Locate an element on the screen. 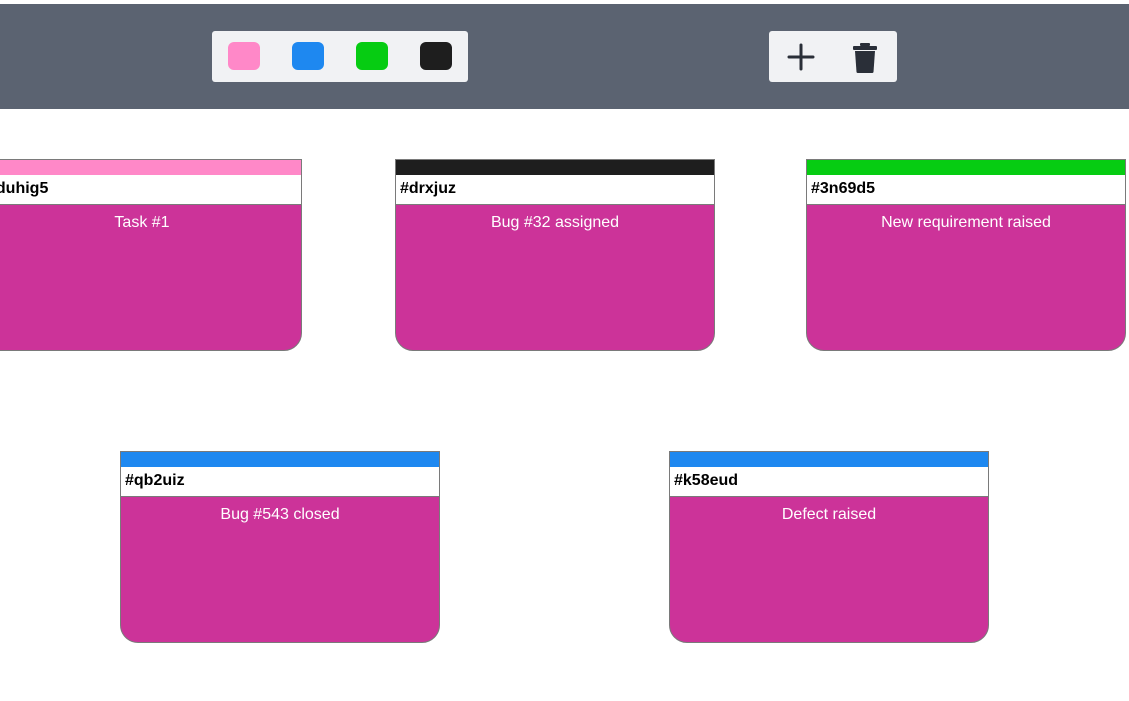 The width and height of the screenshot is (1129, 701). ticket-task: Bug #32 assigned is located at coordinates (555, 222).